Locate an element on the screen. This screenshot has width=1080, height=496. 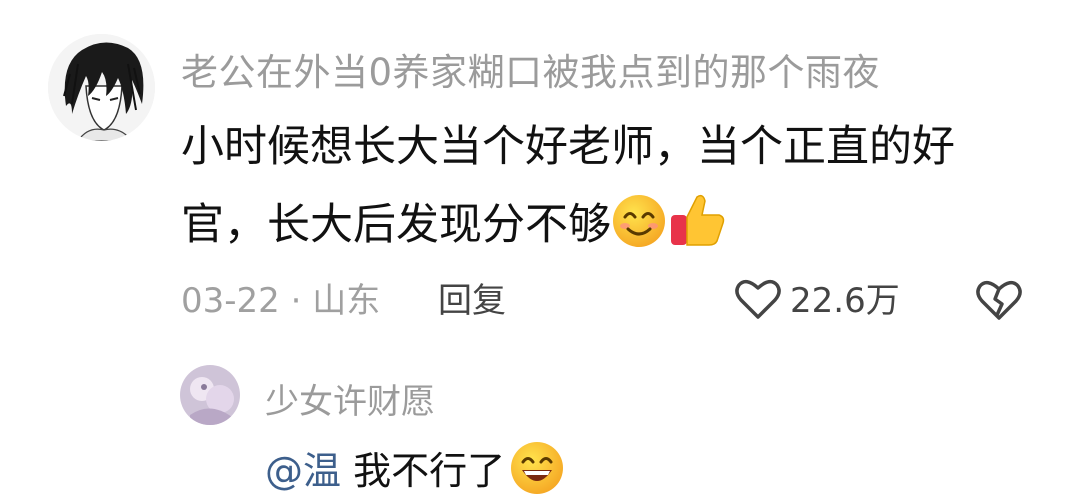
like-count: 22.6万 is located at coordinates (845, 301).